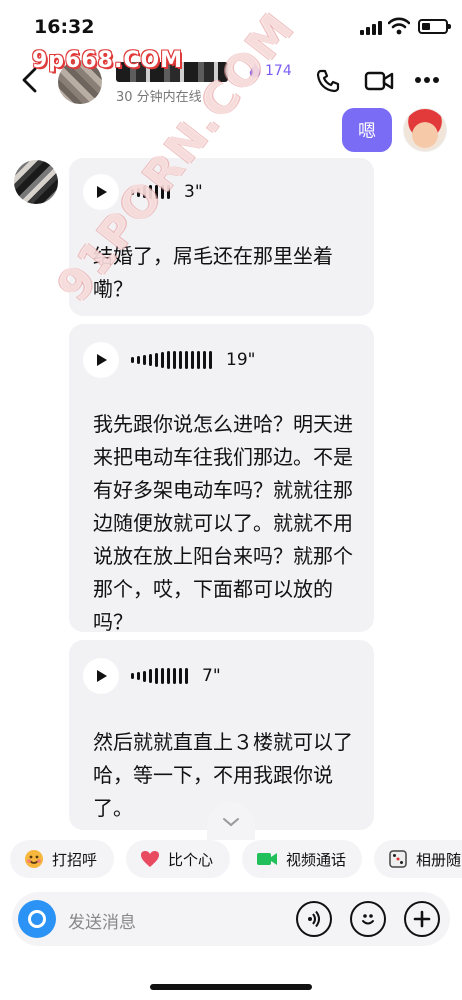 The image size is (462, 1000). What do you see at coordinates (159, 97) in the screenshot?
I see `online-status: 30 分钟内在线` at bounding box center [159, 97].